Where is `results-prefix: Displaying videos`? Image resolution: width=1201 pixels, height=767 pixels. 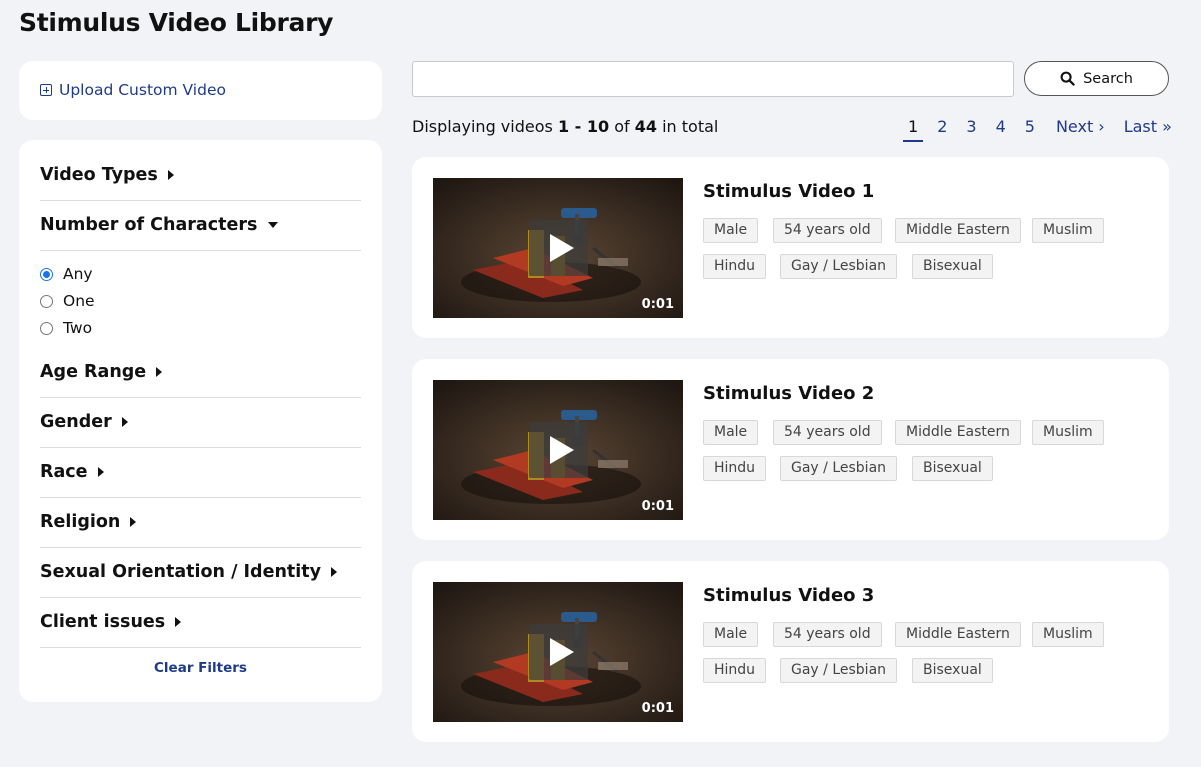
results-prefix: Displaying videos is located at coordinates (482, 126).